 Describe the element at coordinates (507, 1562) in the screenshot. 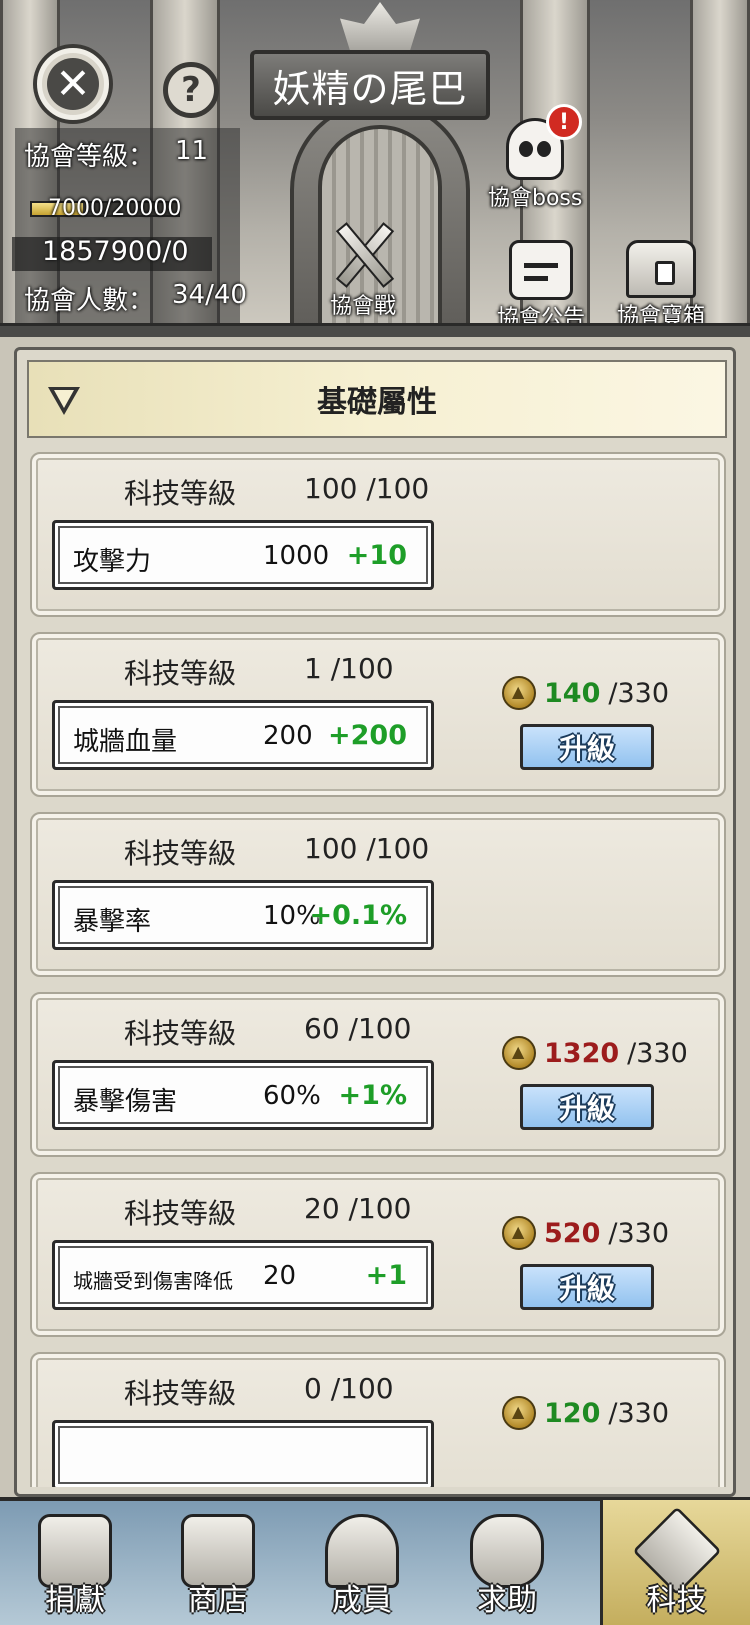

I see `nav-help-request: 求助` at that location.